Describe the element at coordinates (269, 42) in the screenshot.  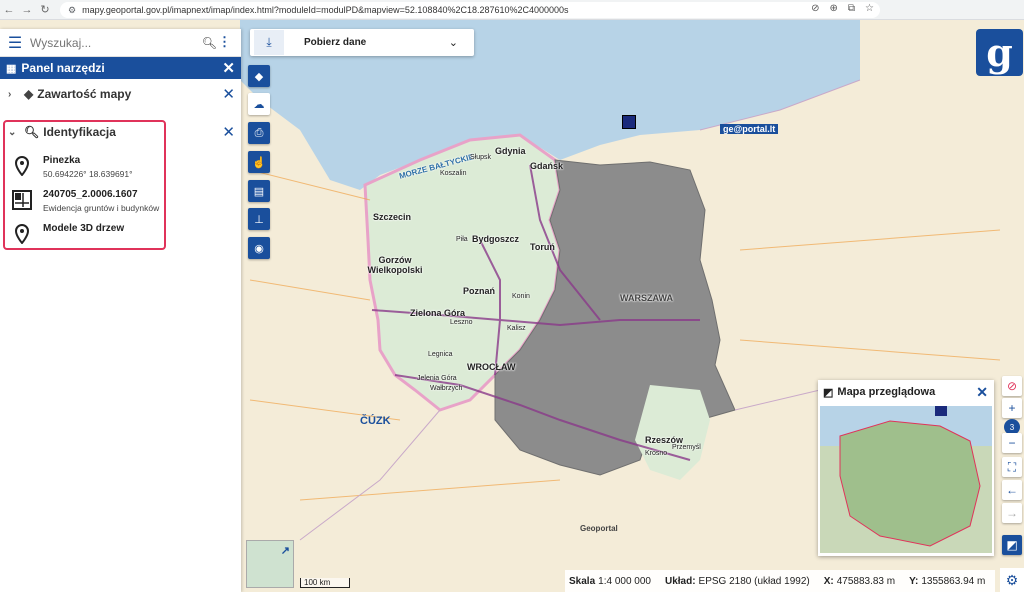
I see `download-icon: ⤓` at that location.